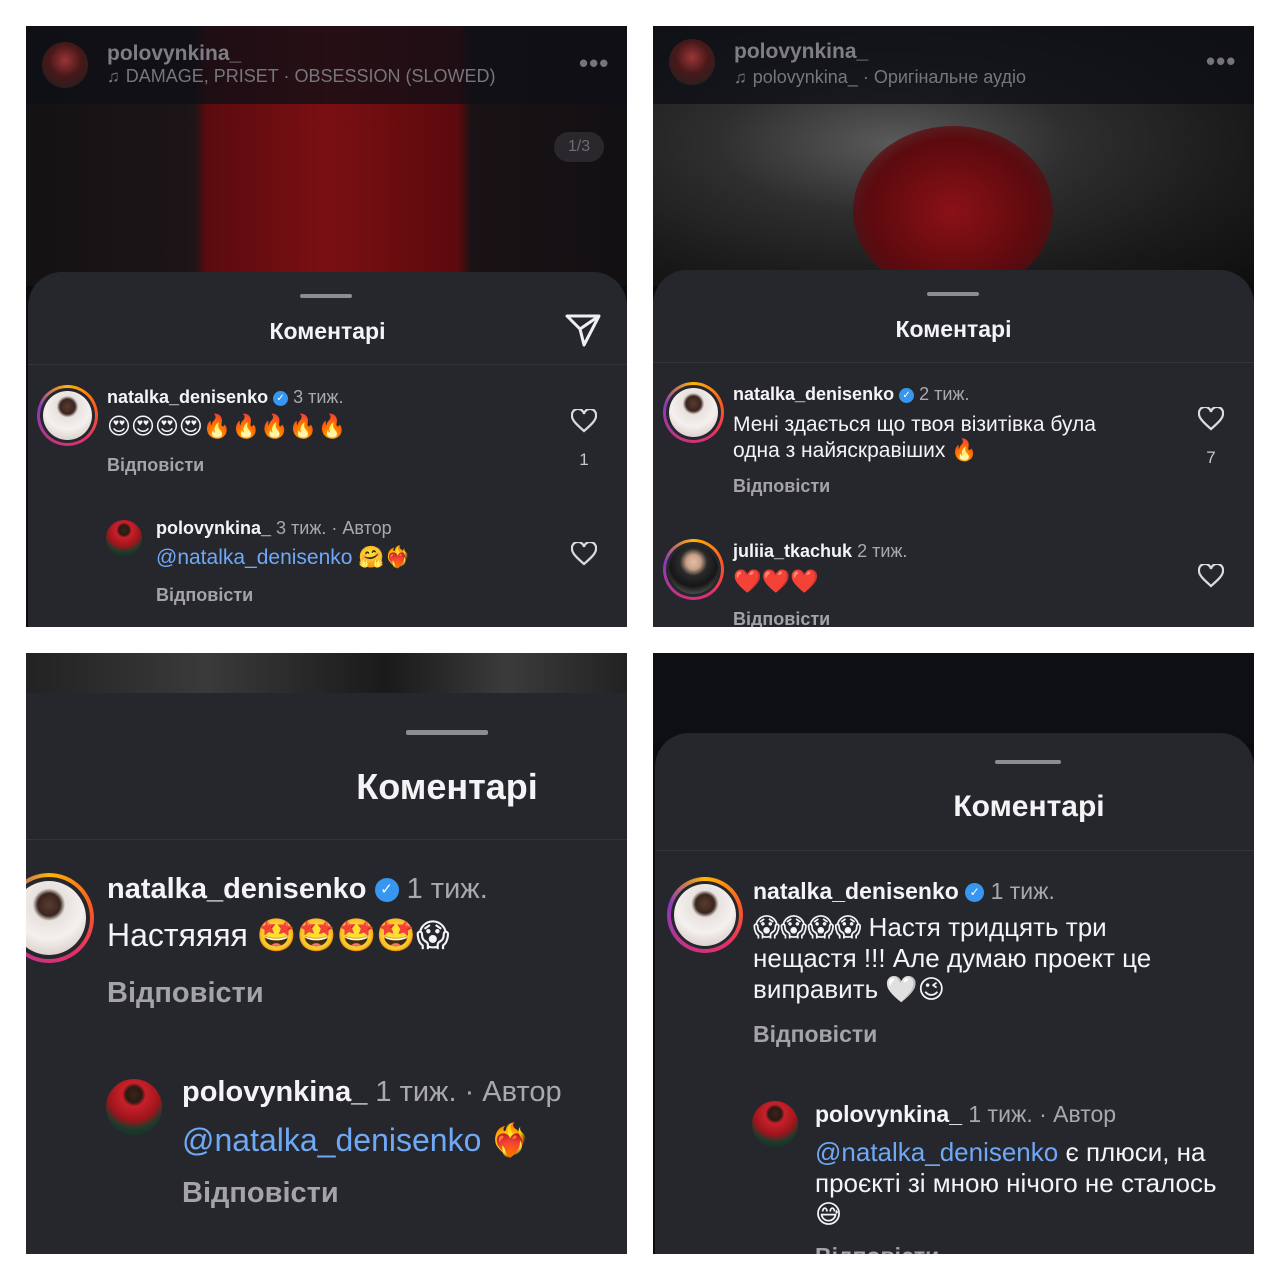 The image size is (1280, 1280). Describe the element at coordinates (584, 459) in the screenshot. I see `like-count: 1` at that location.